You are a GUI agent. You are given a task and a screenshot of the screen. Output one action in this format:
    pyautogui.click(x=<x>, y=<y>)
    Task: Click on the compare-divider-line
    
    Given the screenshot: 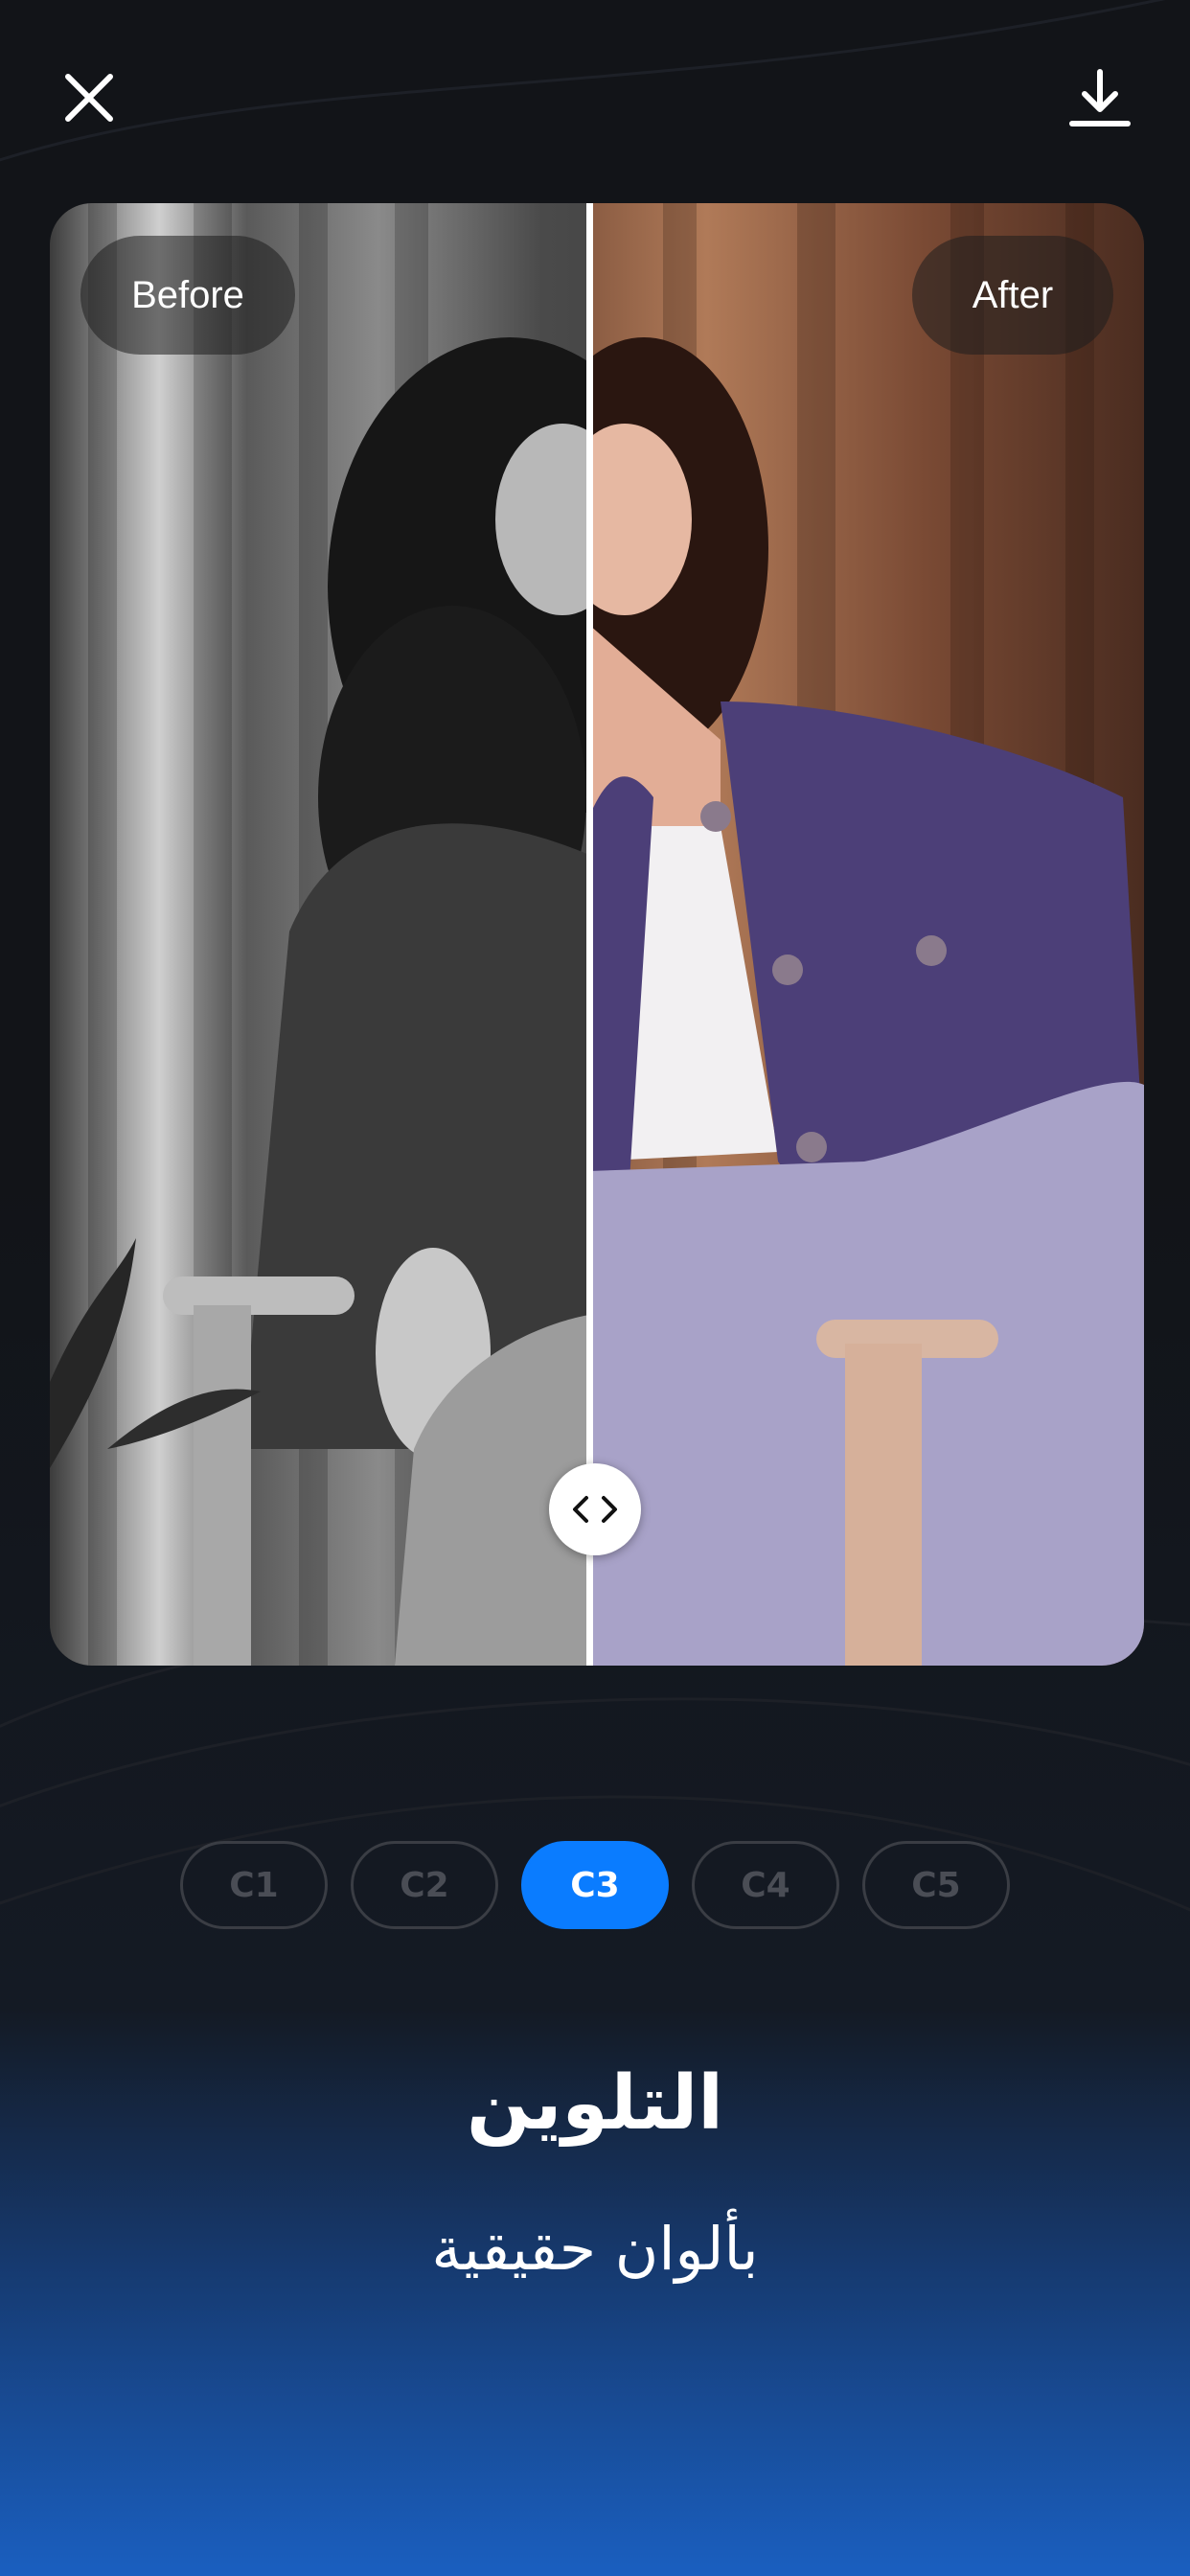 What is the action you would take?
    pyautogui.click(x=590, y=934)
    